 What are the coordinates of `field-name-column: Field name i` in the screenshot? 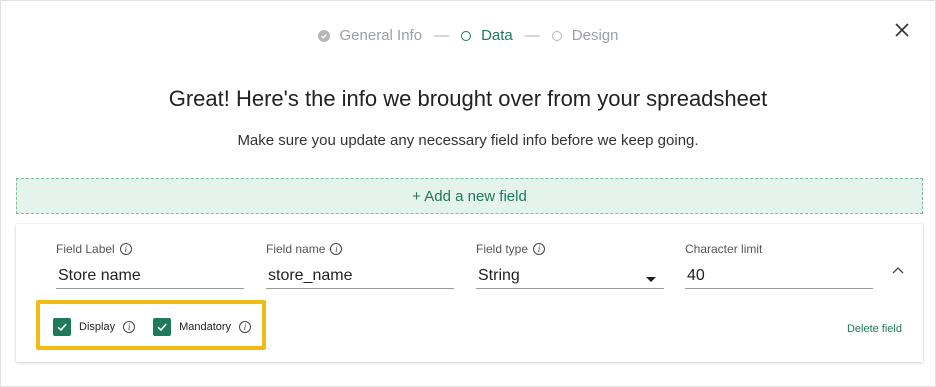 It's located at (360, 265).